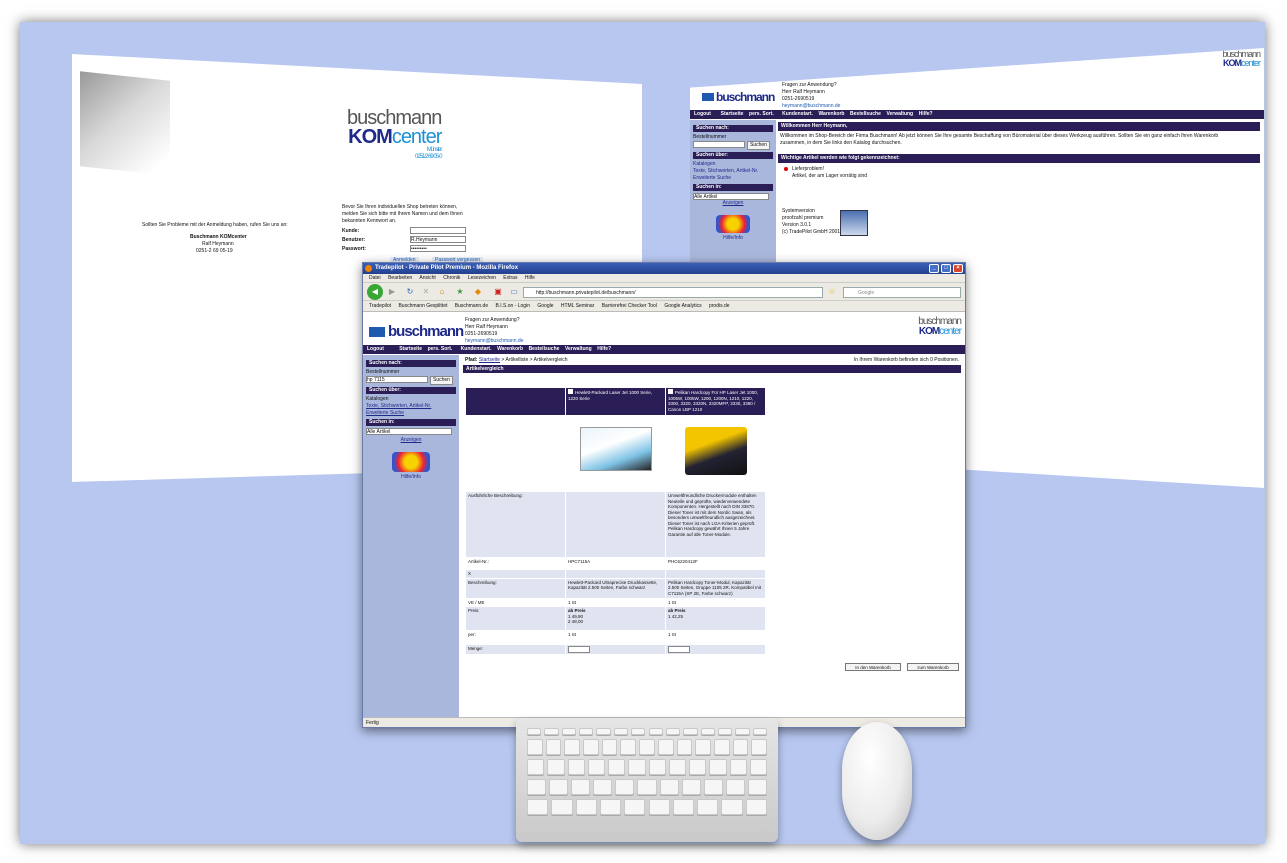 Image resolution: width=1287 pixels, height=863 pixels. I want to click on bookmark-item: prodis.de, so click(719, 306).